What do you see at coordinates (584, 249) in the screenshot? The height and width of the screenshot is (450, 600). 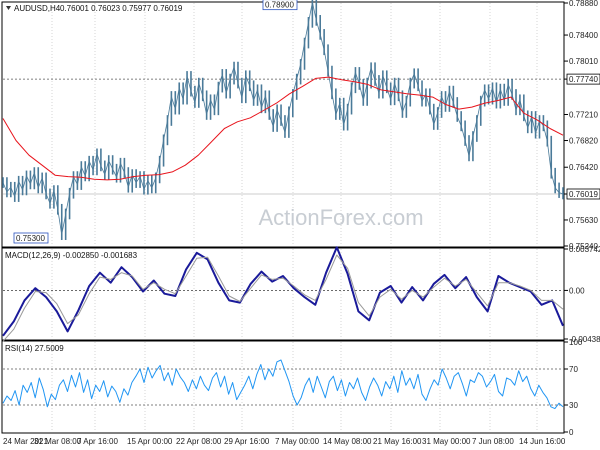 I see `y-axis-label: 0.003742` at bounding box center [584, 249].